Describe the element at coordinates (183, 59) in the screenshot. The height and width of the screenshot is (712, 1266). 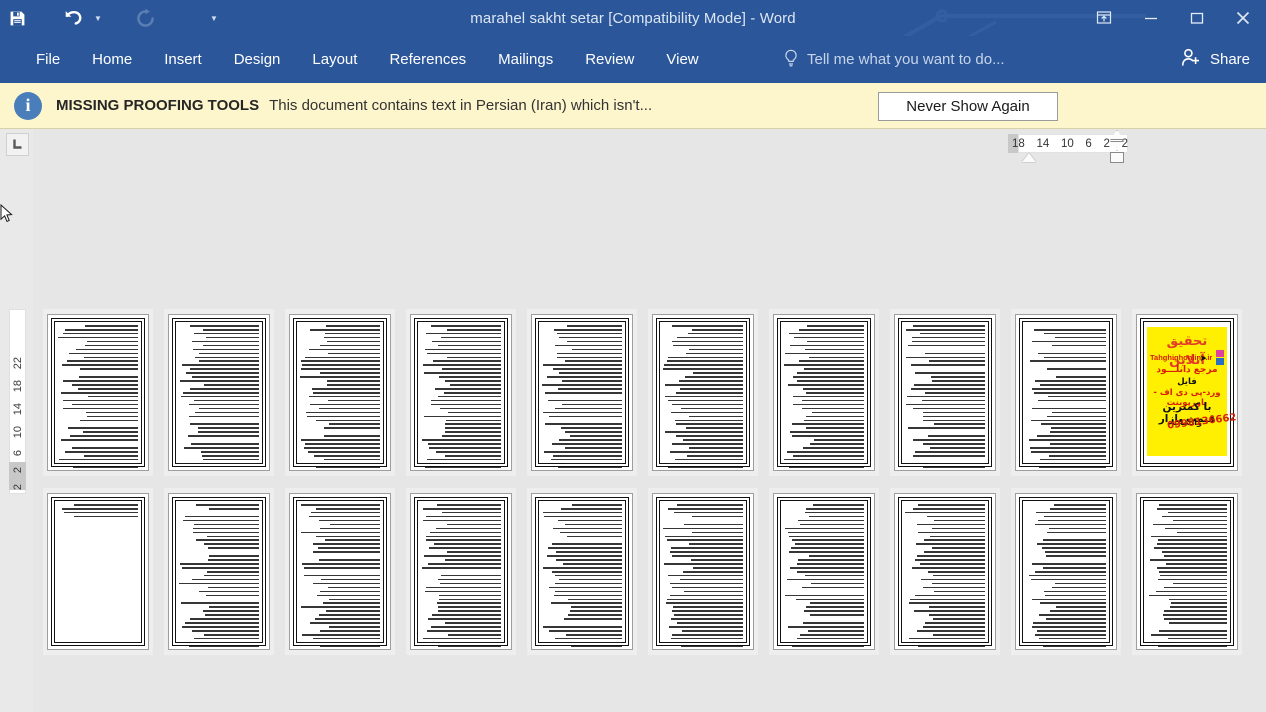
I see `tab-insert: Insert` at that location.